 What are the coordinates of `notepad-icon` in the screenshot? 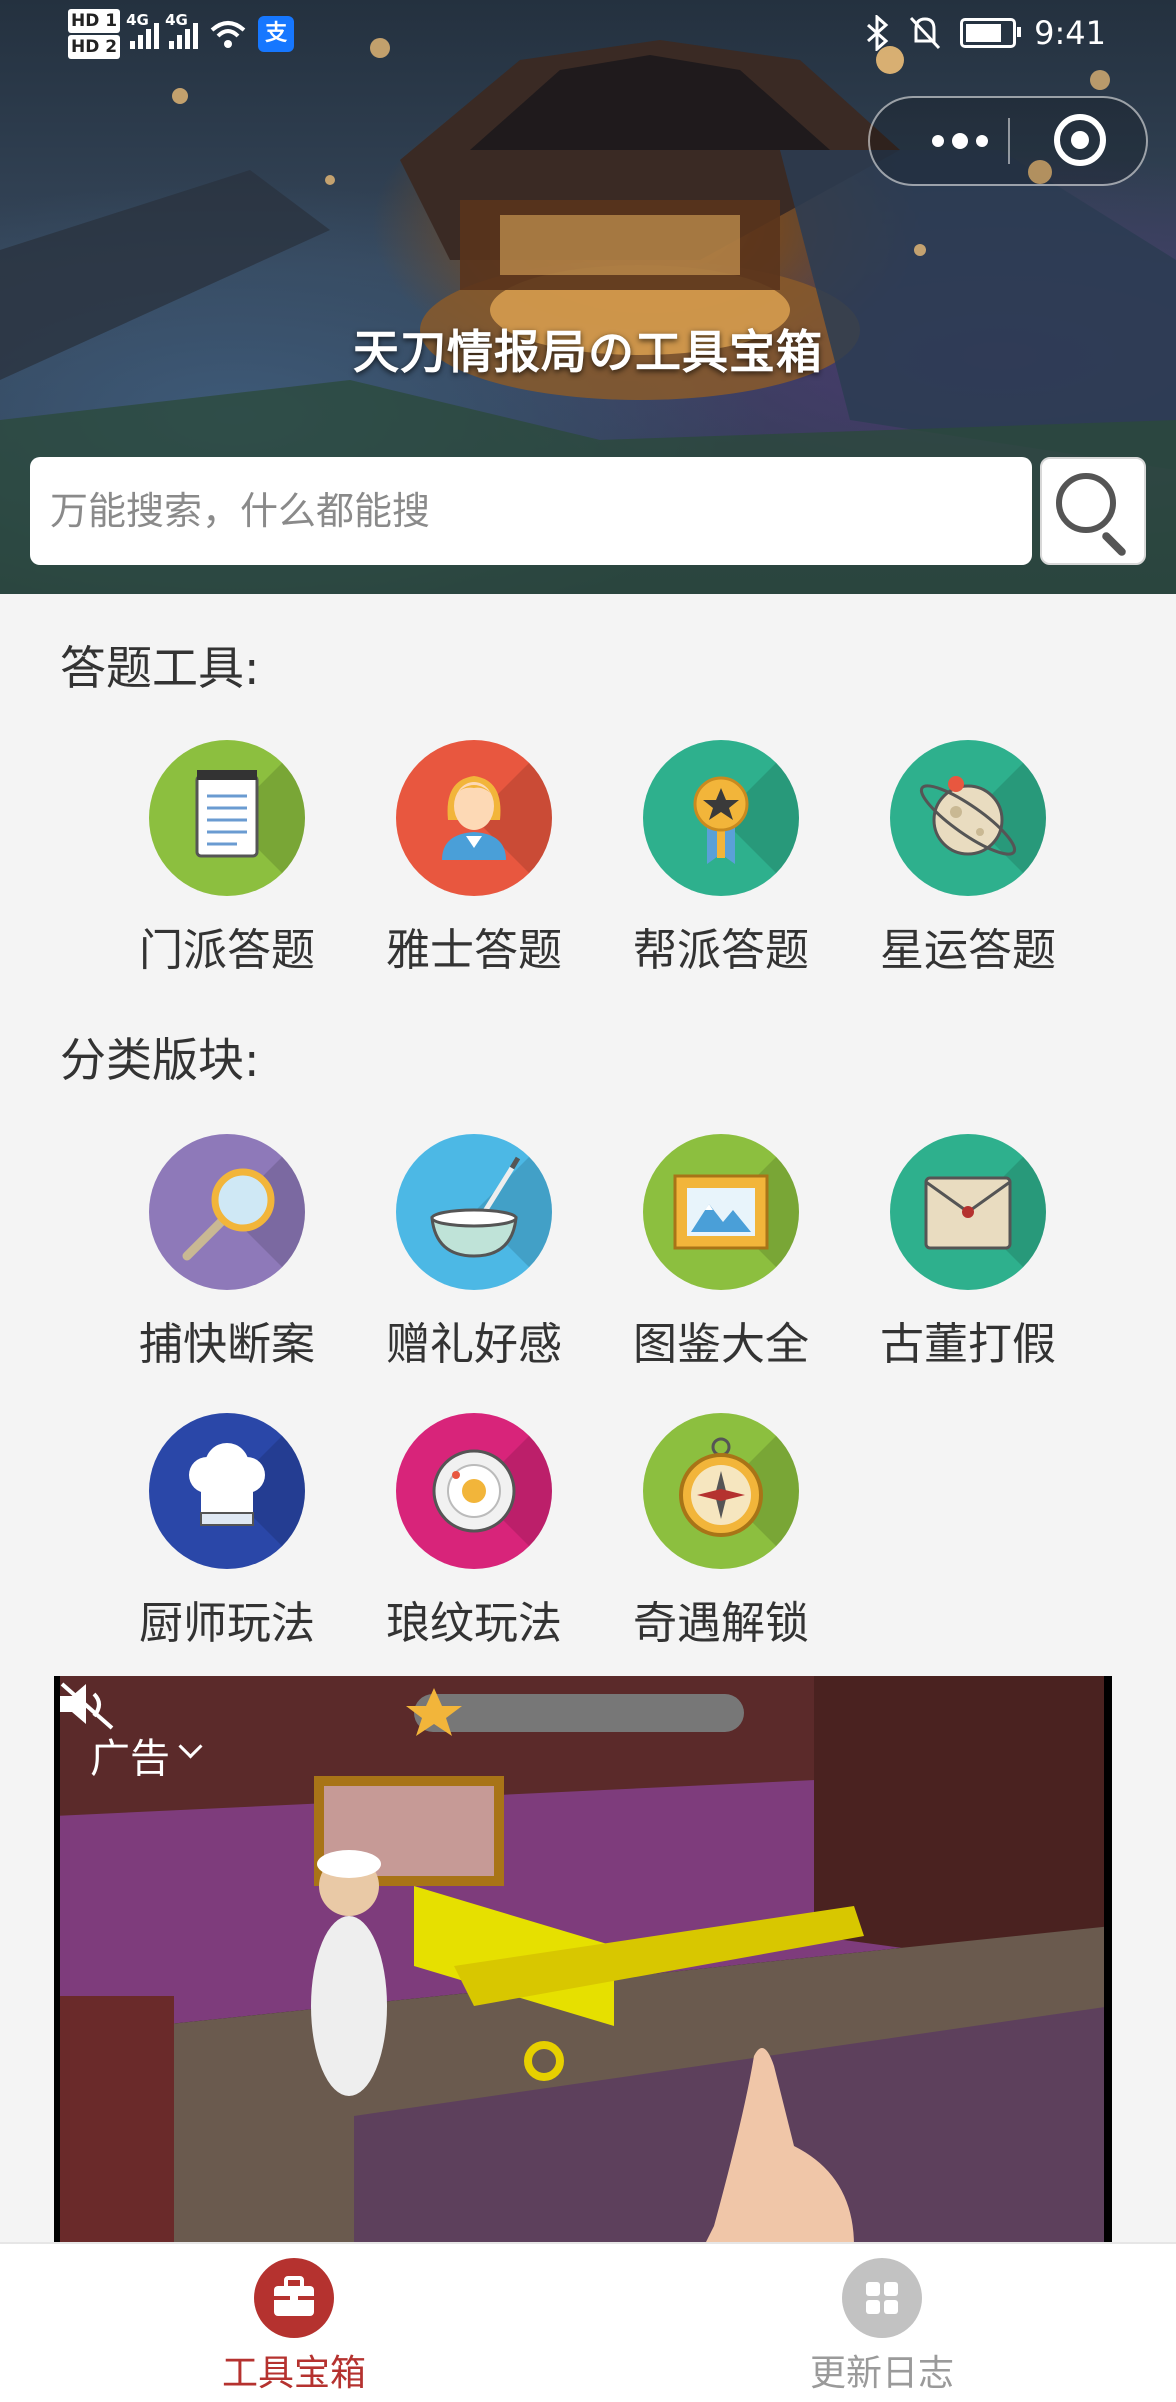 It's located at (227, 814).